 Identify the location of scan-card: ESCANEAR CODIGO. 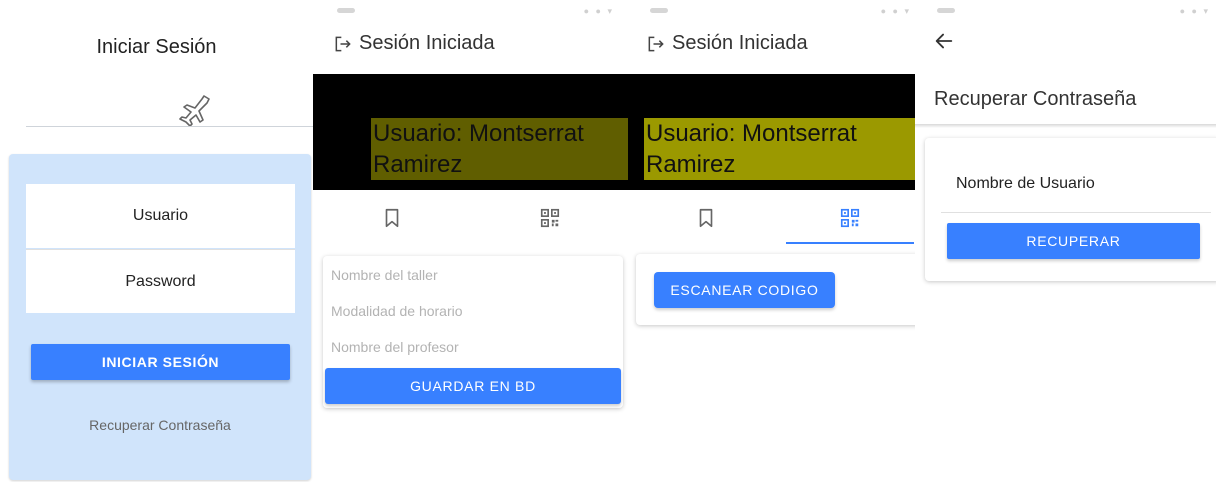
(775, 289).